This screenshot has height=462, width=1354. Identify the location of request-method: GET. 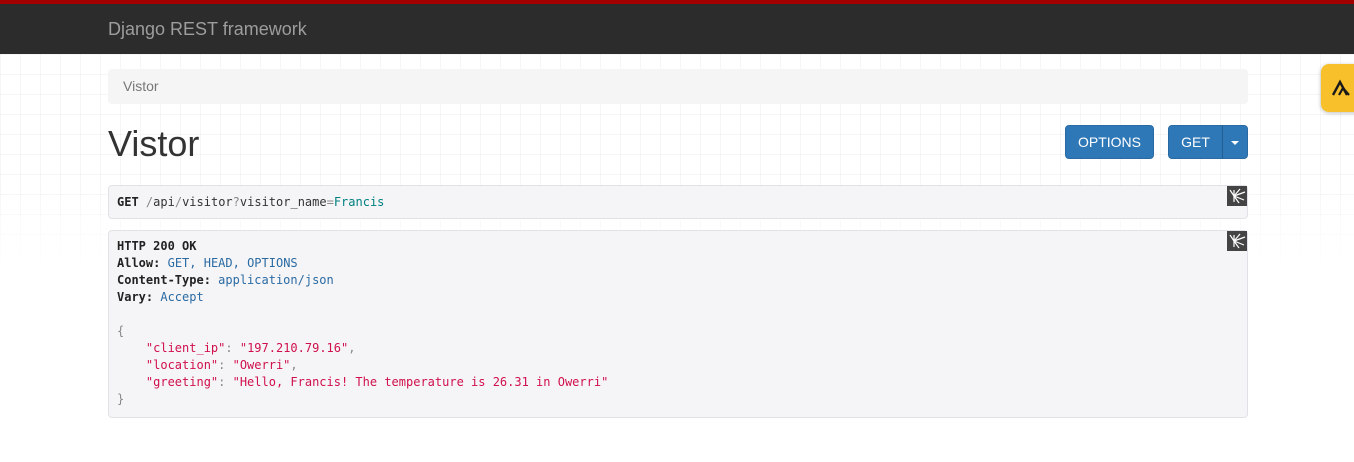
(128, 202).